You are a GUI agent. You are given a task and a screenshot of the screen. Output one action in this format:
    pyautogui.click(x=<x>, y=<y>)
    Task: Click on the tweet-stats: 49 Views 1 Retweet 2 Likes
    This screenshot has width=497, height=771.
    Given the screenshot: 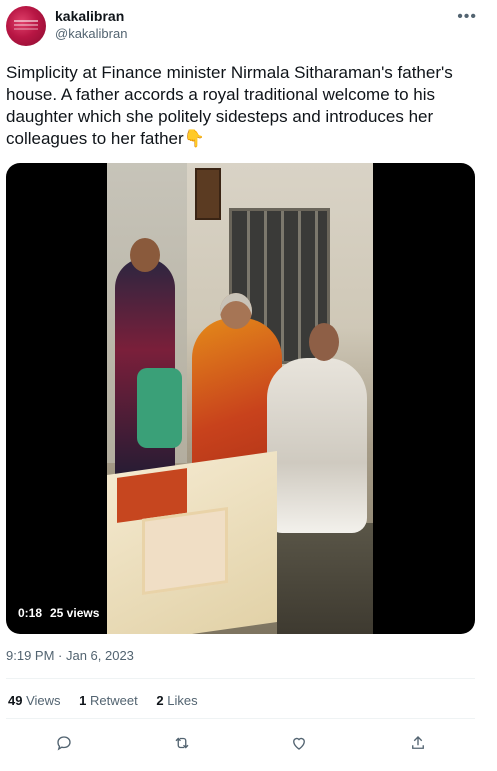 What is the action you would take?
    pyautogui.click(x=110, y=700)
    